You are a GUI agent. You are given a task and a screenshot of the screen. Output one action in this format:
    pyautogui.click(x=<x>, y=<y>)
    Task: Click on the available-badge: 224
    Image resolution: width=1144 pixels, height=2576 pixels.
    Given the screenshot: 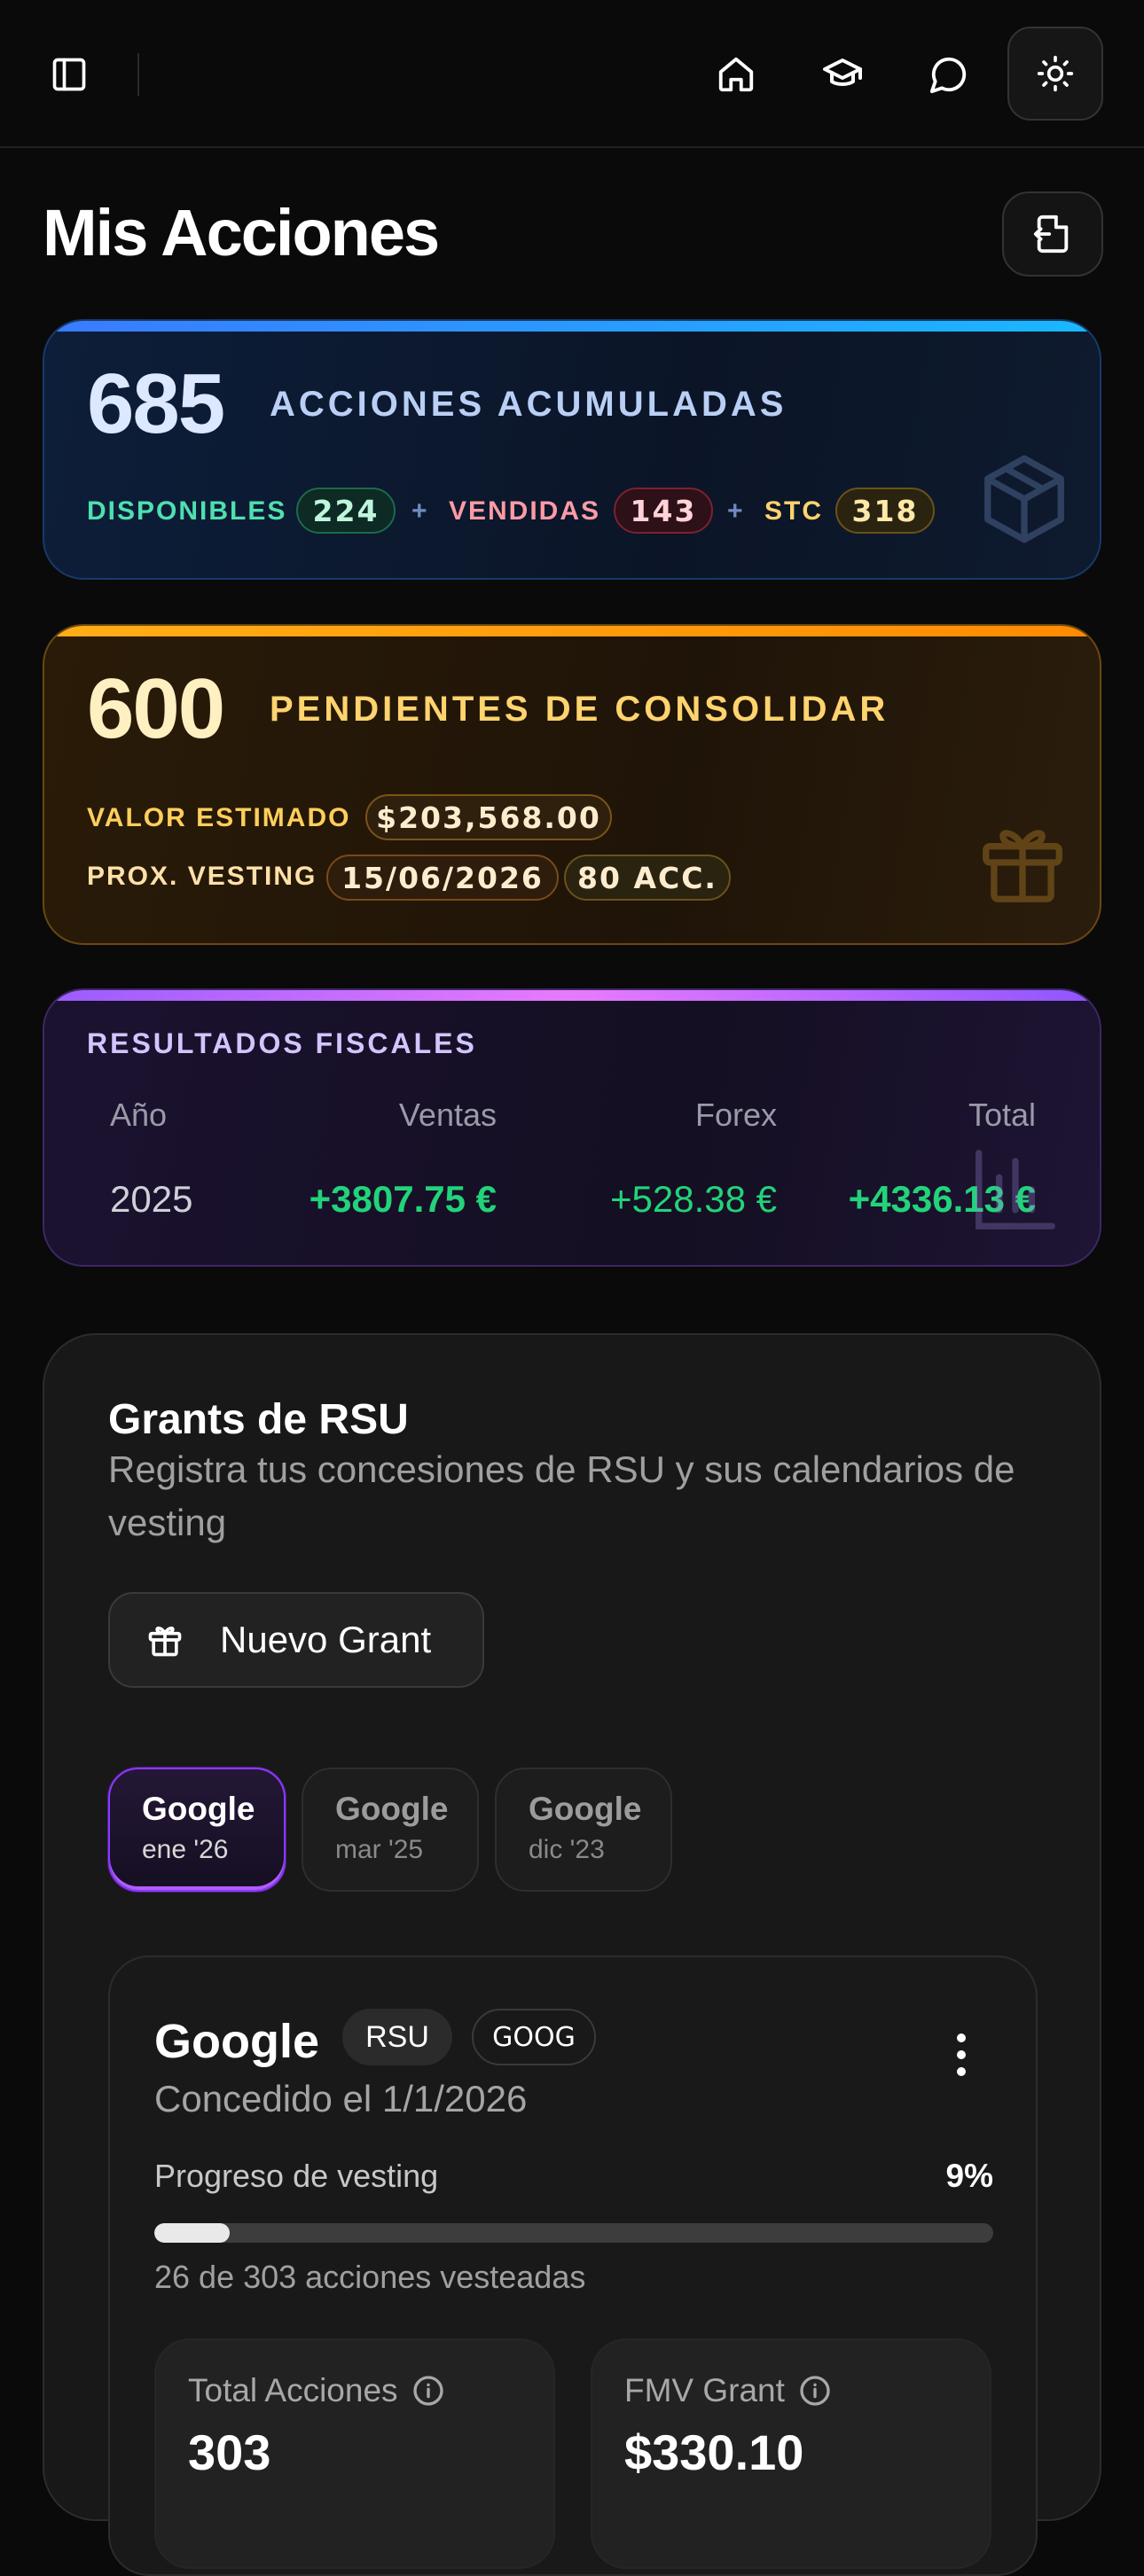 What is the action you would take?
    pyautogui.click(x=346, y=511)
    